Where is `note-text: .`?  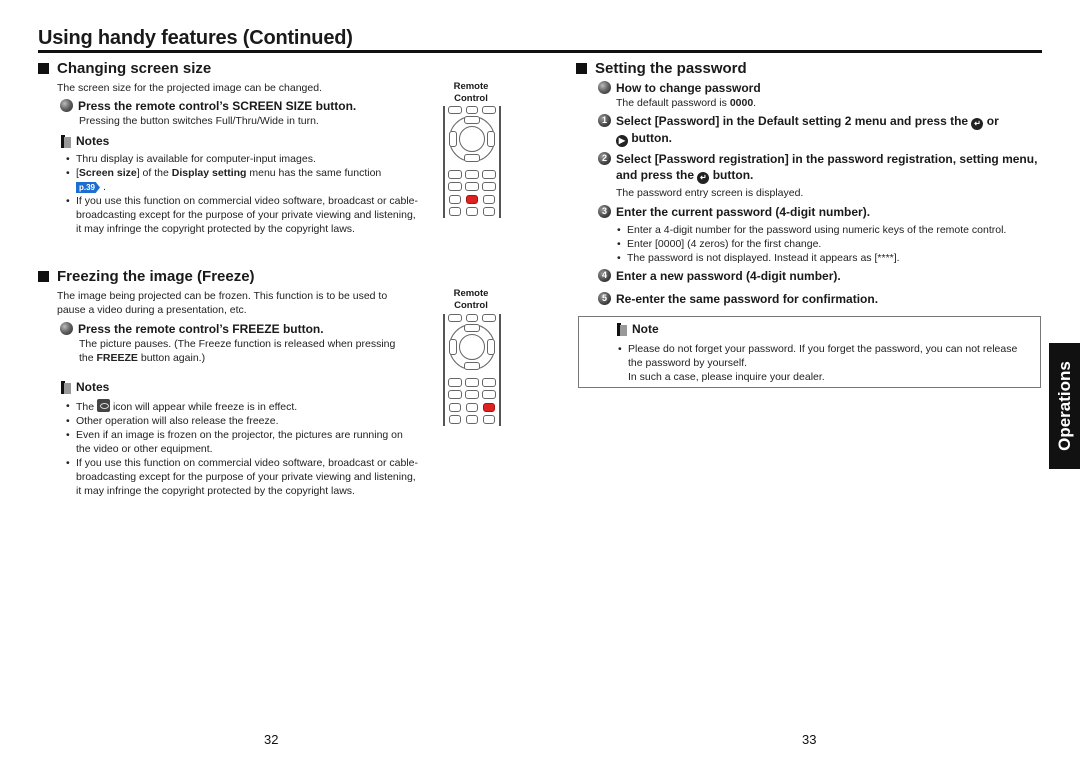
note-text: . is located at coordinates (104, 187).